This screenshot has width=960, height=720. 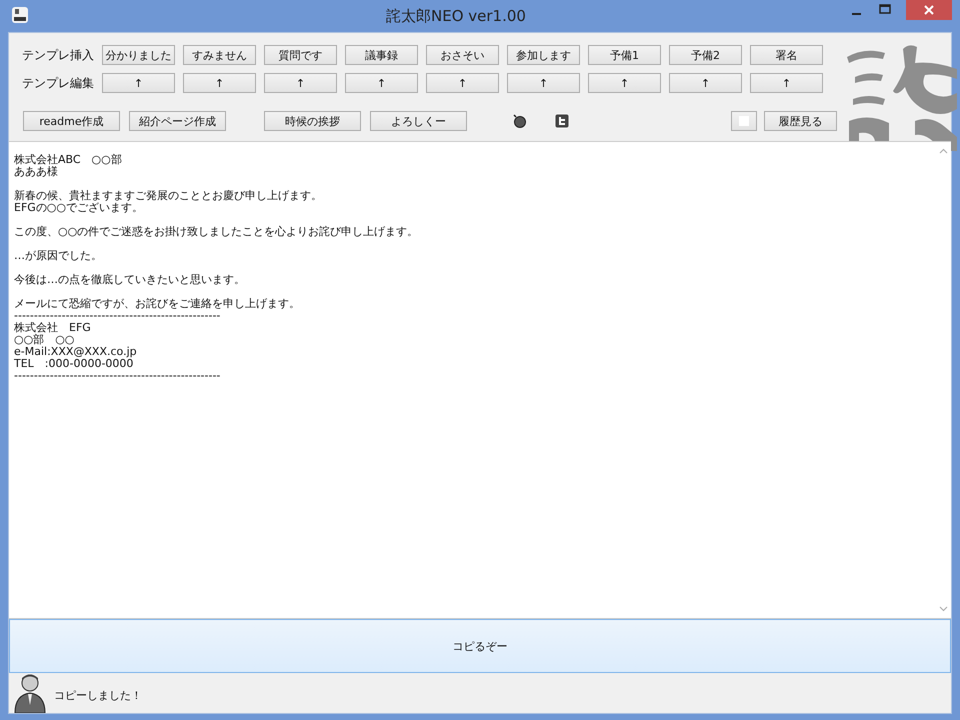 I want to click on close-button, so click(x=929, y=10).